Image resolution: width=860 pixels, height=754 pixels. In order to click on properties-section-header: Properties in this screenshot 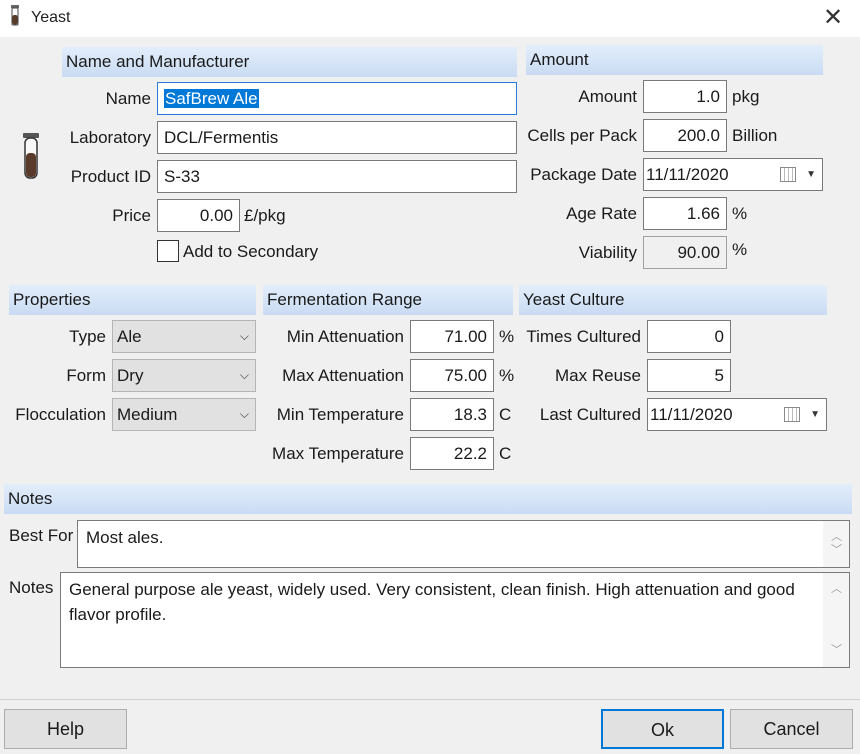, I will do `click(132, 300)`.